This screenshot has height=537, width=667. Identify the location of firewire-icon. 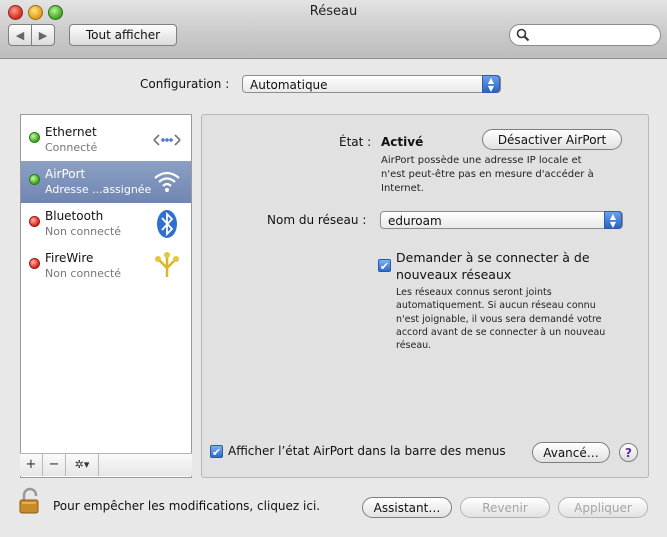
(167, 264).